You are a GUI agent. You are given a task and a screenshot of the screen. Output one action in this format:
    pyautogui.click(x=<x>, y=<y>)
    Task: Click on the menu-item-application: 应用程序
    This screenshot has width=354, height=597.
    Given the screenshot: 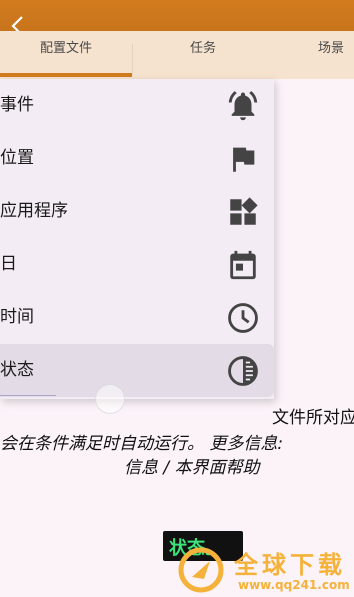 What is the action you would take?
    pyautogui.click(x=137, y=211)
    